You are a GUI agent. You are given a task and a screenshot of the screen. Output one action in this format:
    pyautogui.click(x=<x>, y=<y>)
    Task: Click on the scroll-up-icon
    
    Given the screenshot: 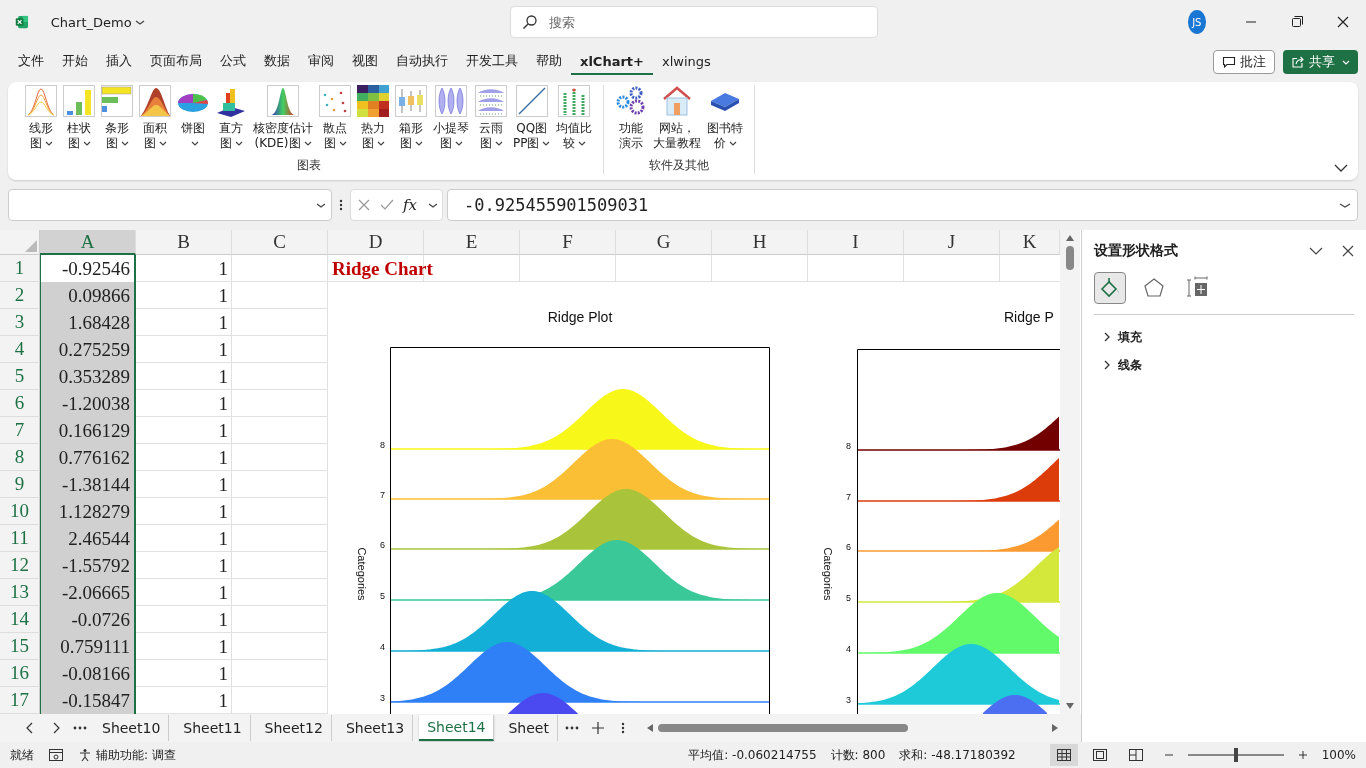 What is the action you would take?
    pyautogui.click(x=1070, y=238)
    